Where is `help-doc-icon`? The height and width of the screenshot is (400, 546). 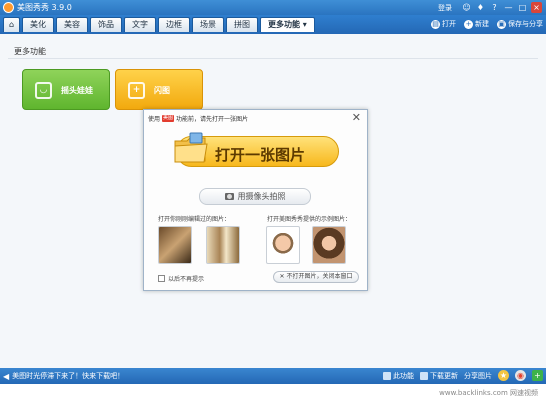 help-doc-icon is located at coordinates (387, 375).